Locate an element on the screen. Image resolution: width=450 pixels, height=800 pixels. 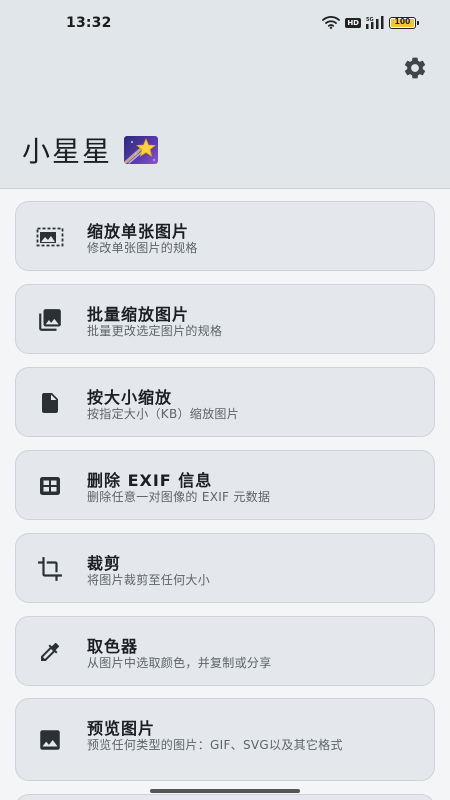
resize-image-icon is located at coordinates (50, 237).